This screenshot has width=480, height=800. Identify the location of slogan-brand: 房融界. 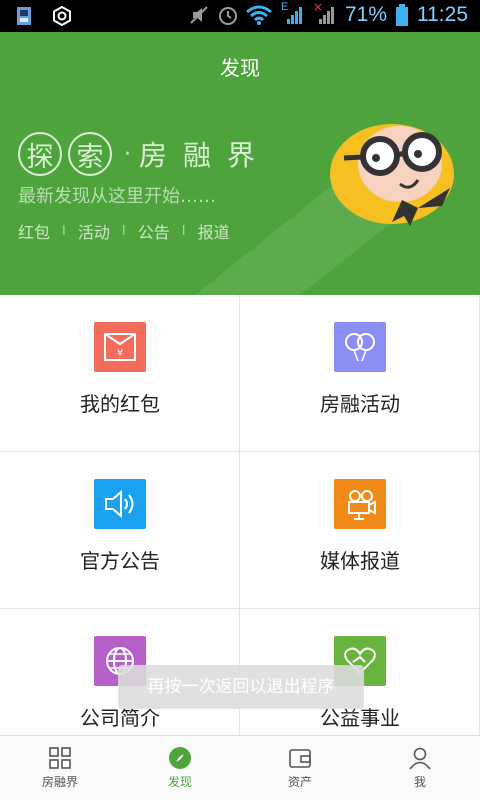
(205, 155).